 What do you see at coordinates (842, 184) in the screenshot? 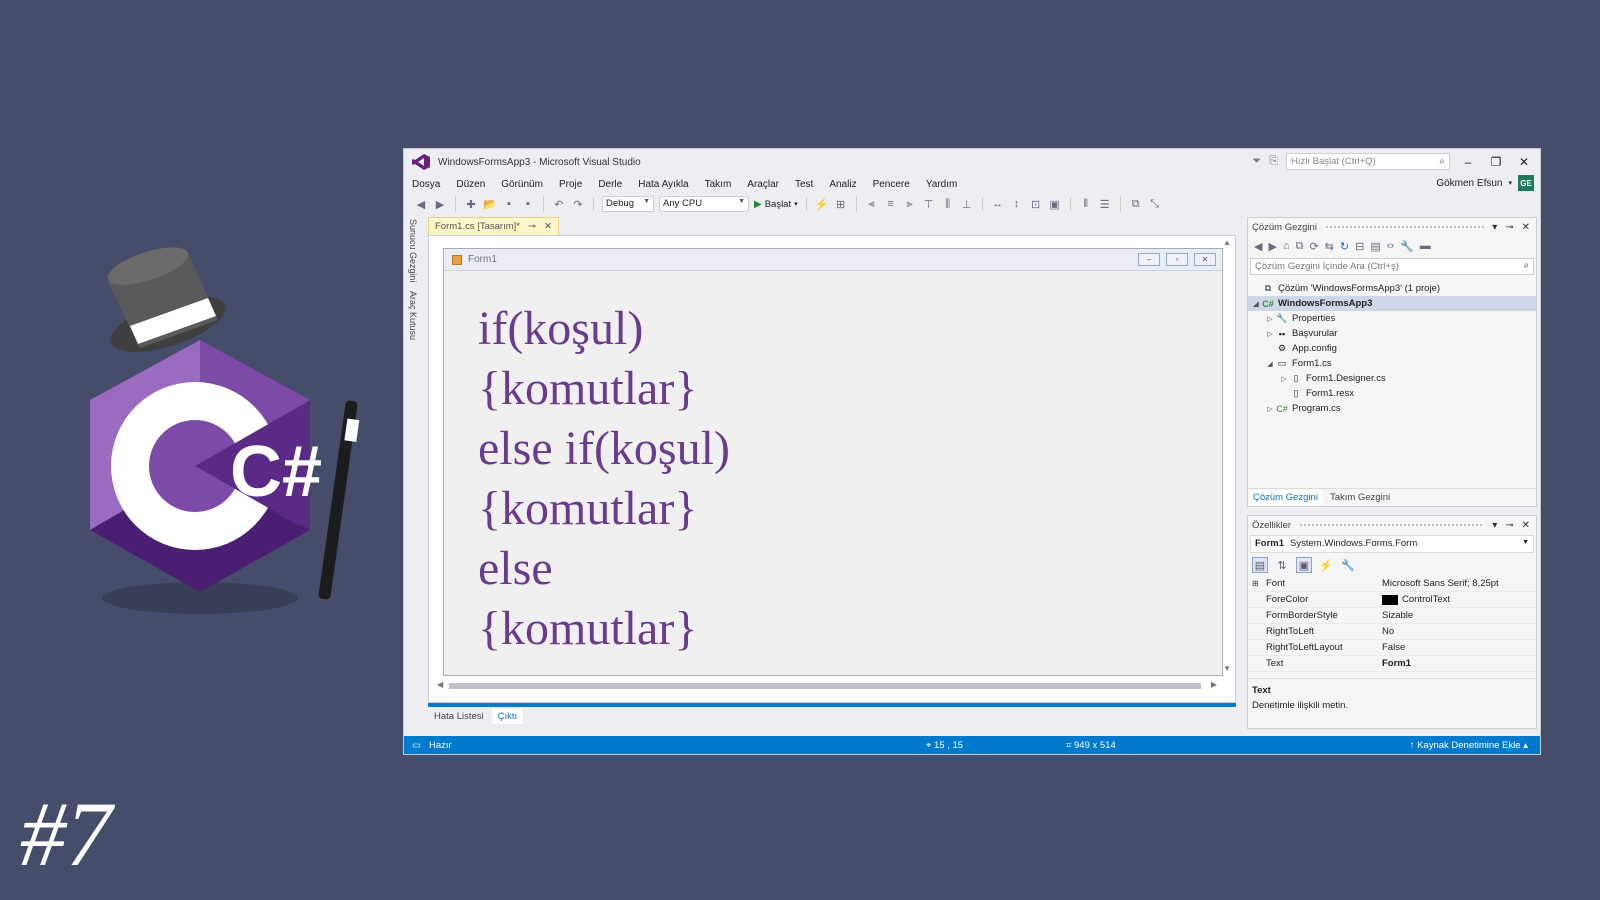
I see `menu-analiz: Analiz` at bounding box center [842, 184].